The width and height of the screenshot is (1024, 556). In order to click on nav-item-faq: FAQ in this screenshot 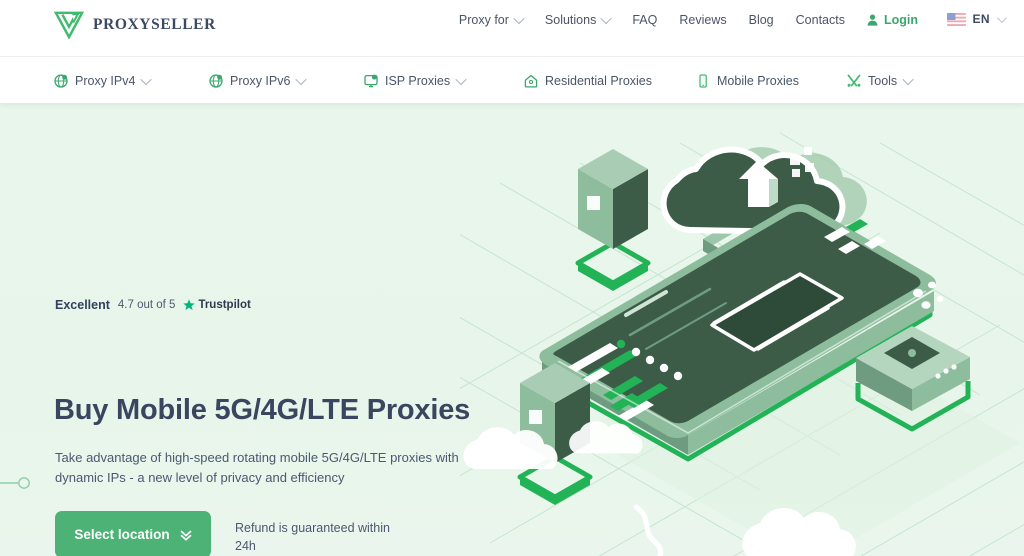, I will do `click(644, 20)`.